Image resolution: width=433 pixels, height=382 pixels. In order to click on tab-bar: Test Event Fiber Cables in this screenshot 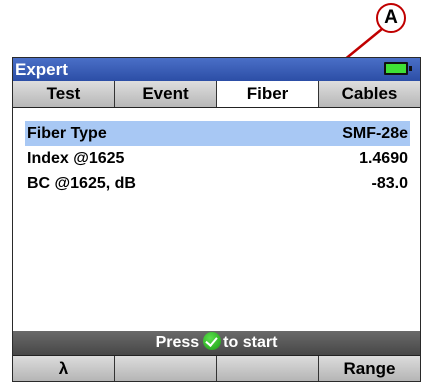, I will do `click(216, 94)`.